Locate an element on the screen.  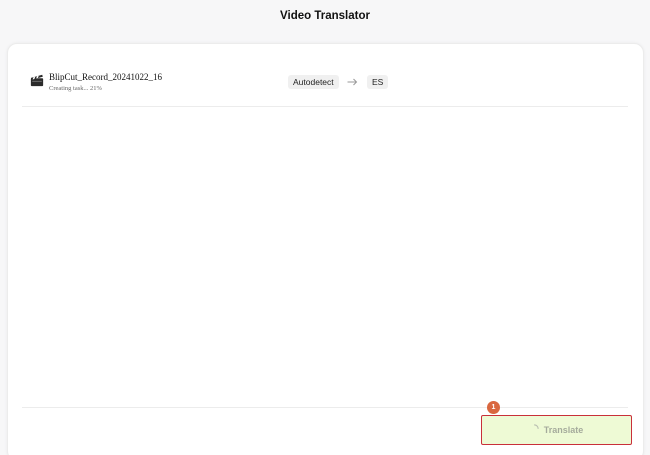
clapperboard-icon is located at coordinates (37, 80).